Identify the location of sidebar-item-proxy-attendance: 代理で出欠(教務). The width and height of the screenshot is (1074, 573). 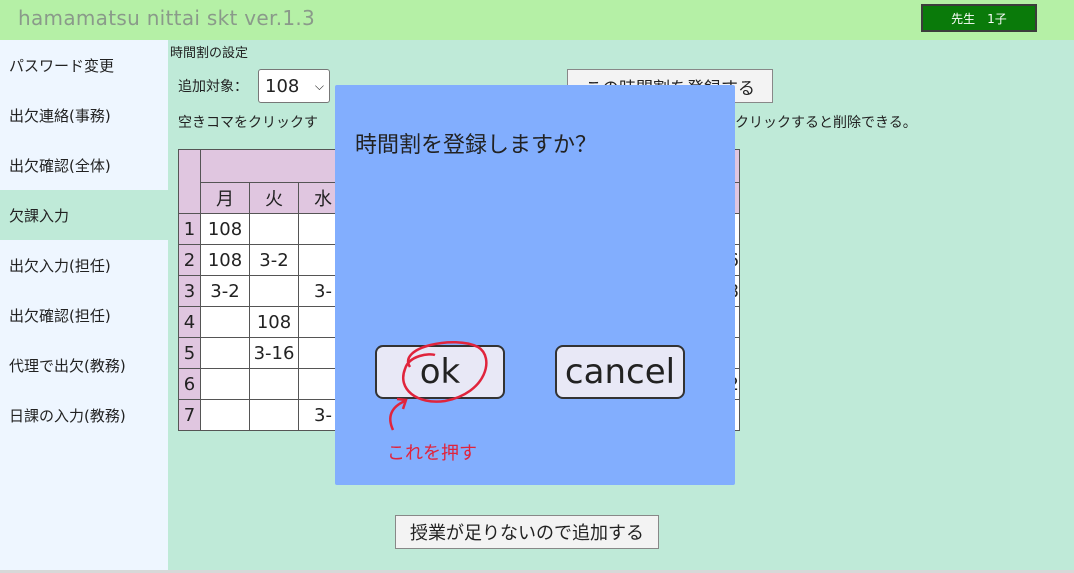
(84, 365).